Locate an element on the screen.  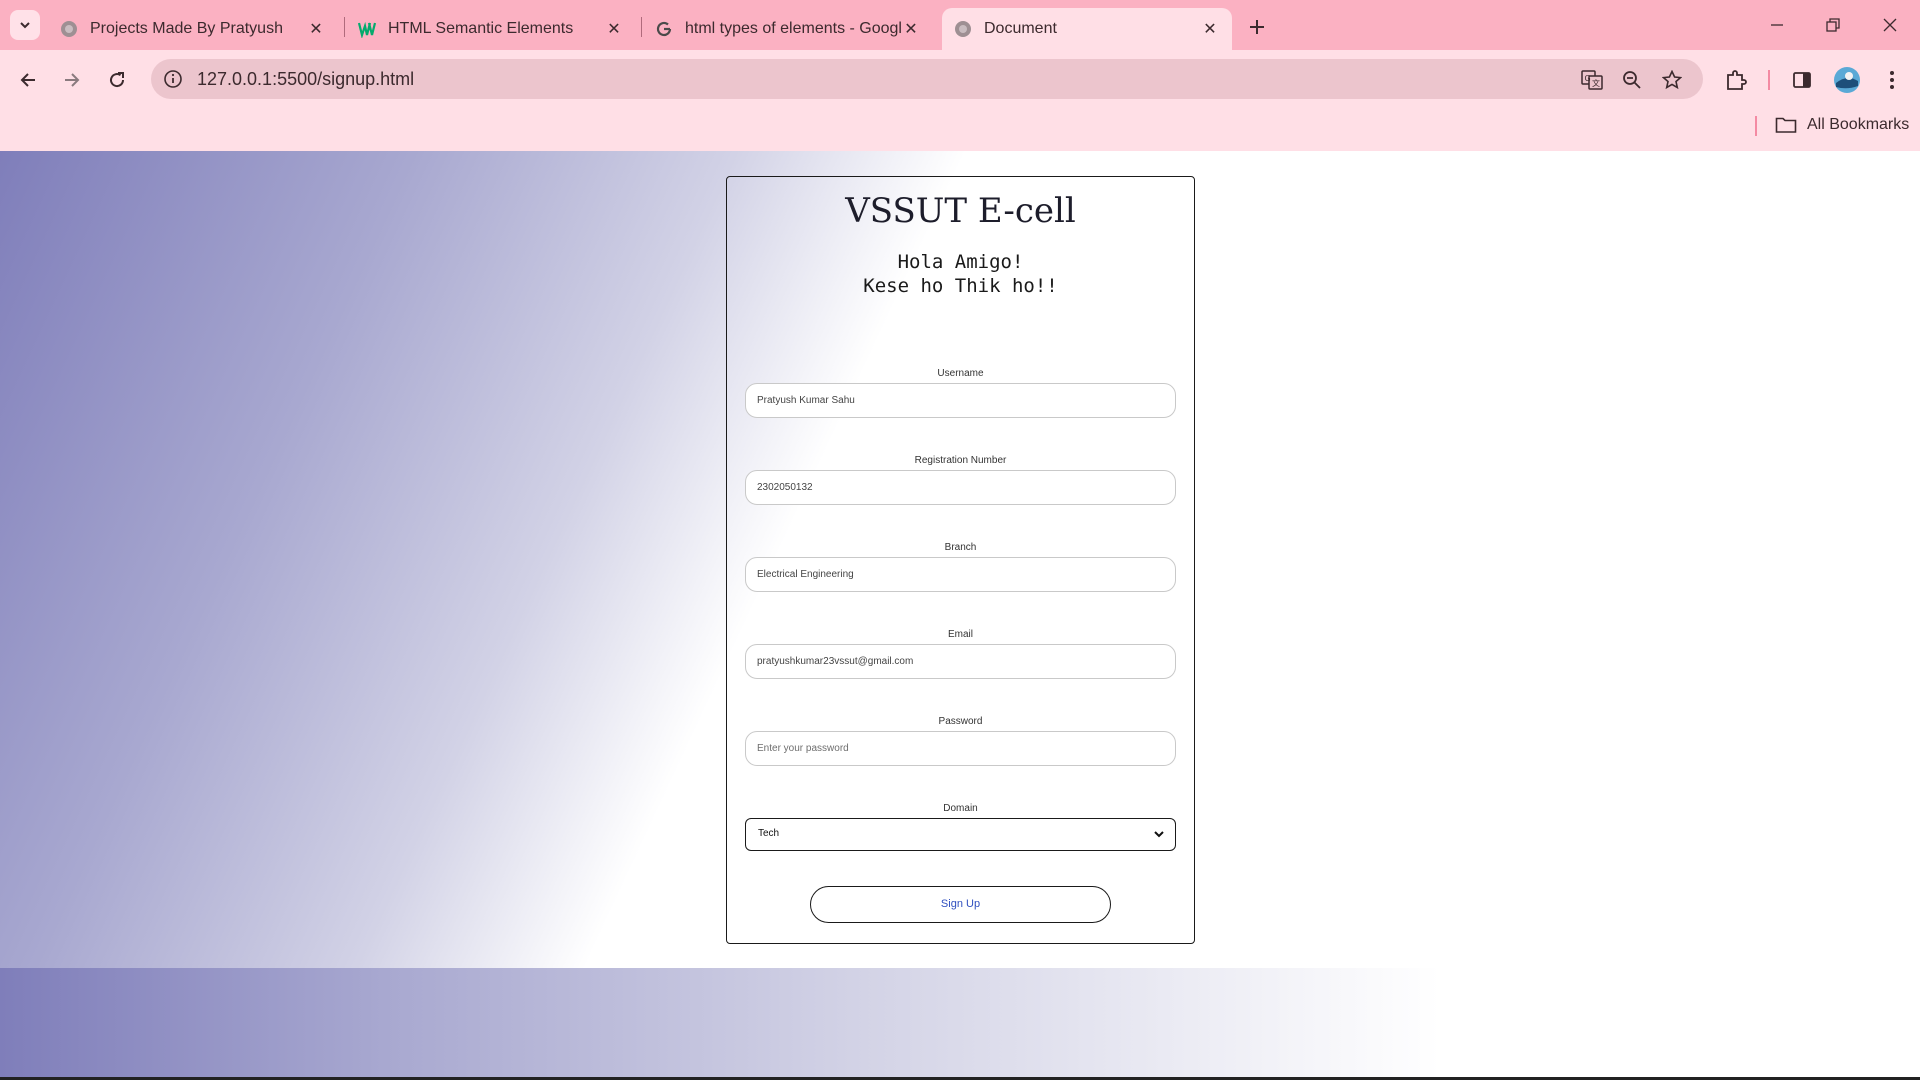
tab-title: HTML Semantic Elements is located at coordinates (481, 28).